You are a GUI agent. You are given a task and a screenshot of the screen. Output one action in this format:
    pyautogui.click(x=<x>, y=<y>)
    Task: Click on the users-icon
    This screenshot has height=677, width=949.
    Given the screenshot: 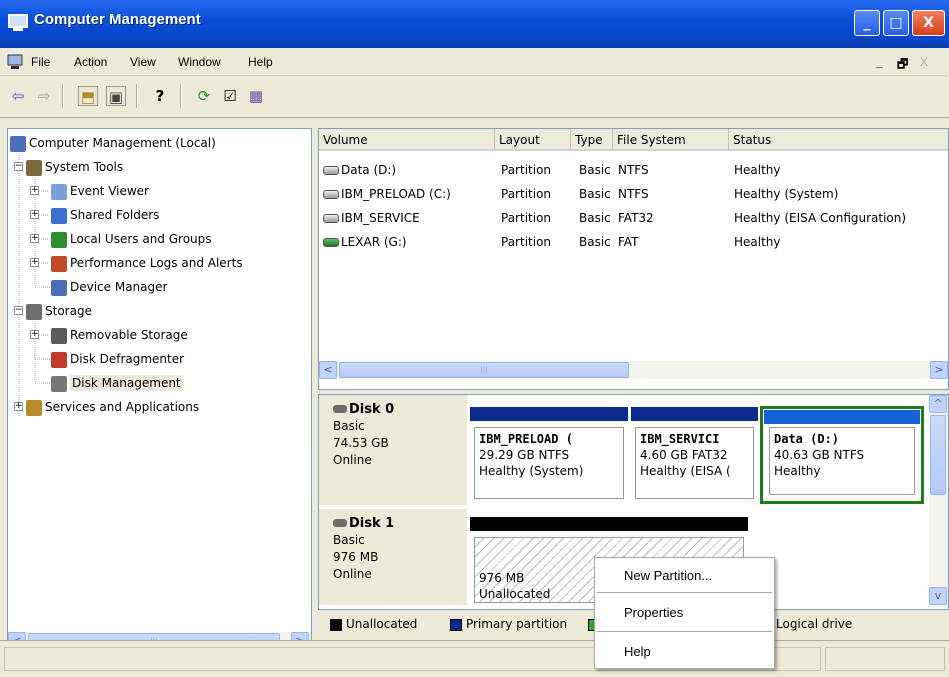 What is the action you would take?
    pyautogui.click(x=59, y=239)
    